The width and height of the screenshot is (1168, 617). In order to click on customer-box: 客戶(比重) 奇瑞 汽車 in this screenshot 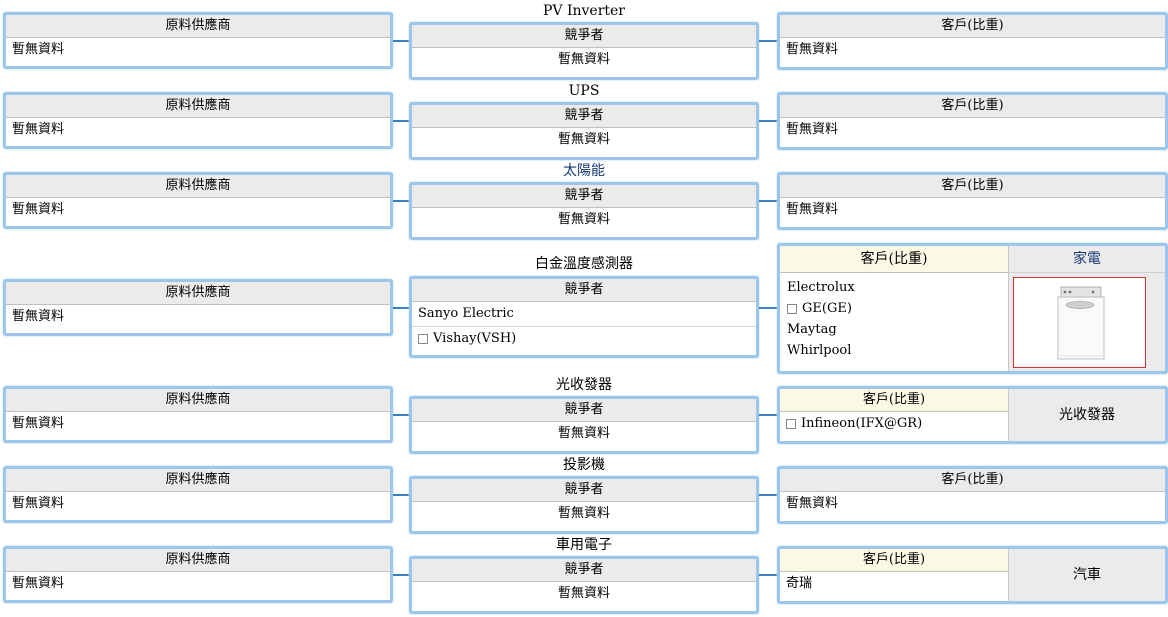, I will do `click(972, 575)`.